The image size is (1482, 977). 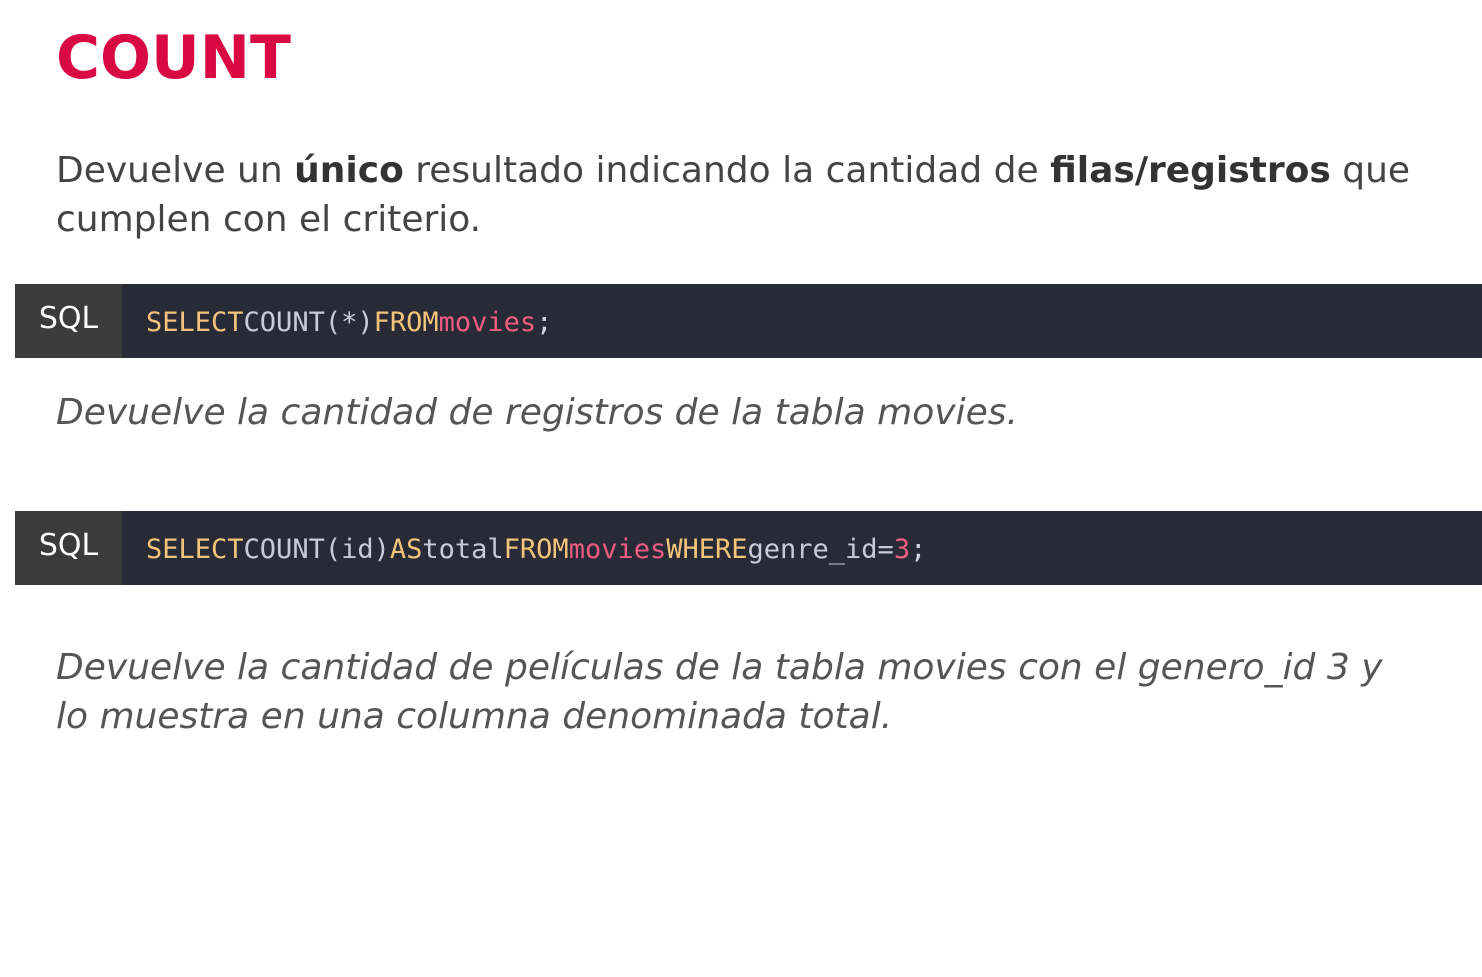 I want to click on function-count: COUNT(*), so click(x=308, y=322).